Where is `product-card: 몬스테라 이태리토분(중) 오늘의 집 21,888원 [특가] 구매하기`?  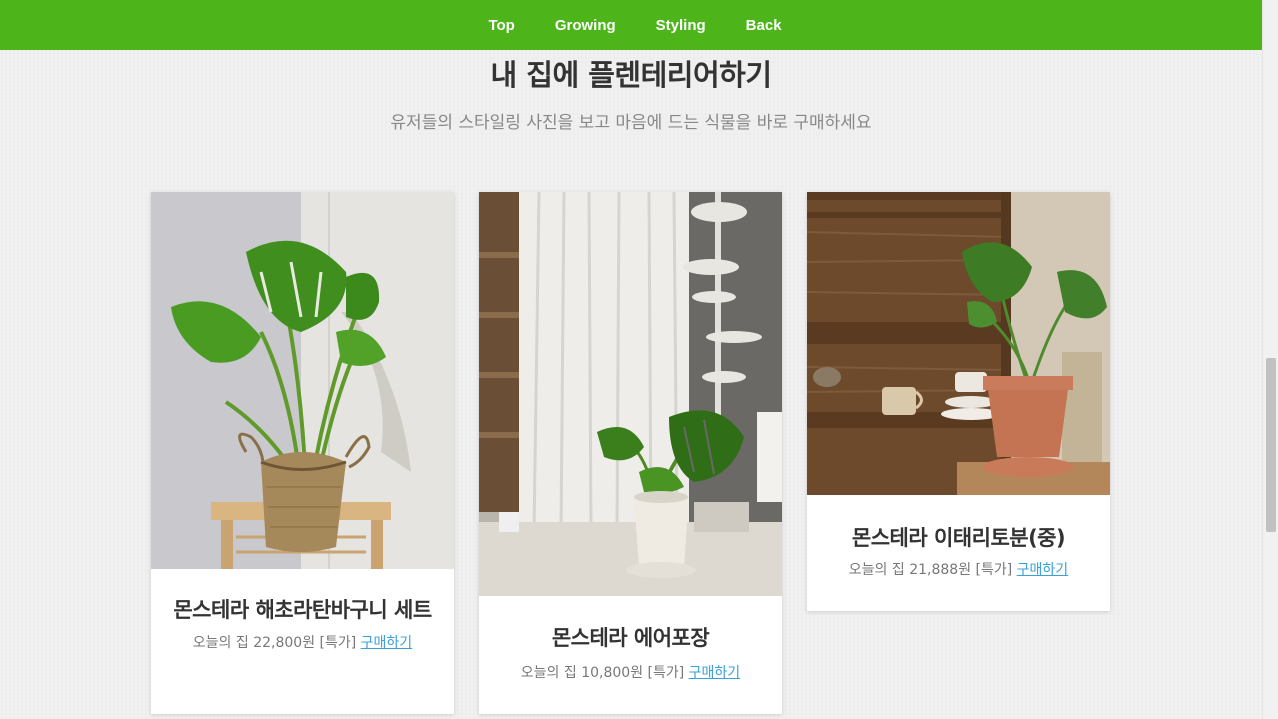 product-card: 몬스테라 이태리토분(중) 오늘의 집 21,888원 [특가] 구매하기 is located at coordinates (958, 401).